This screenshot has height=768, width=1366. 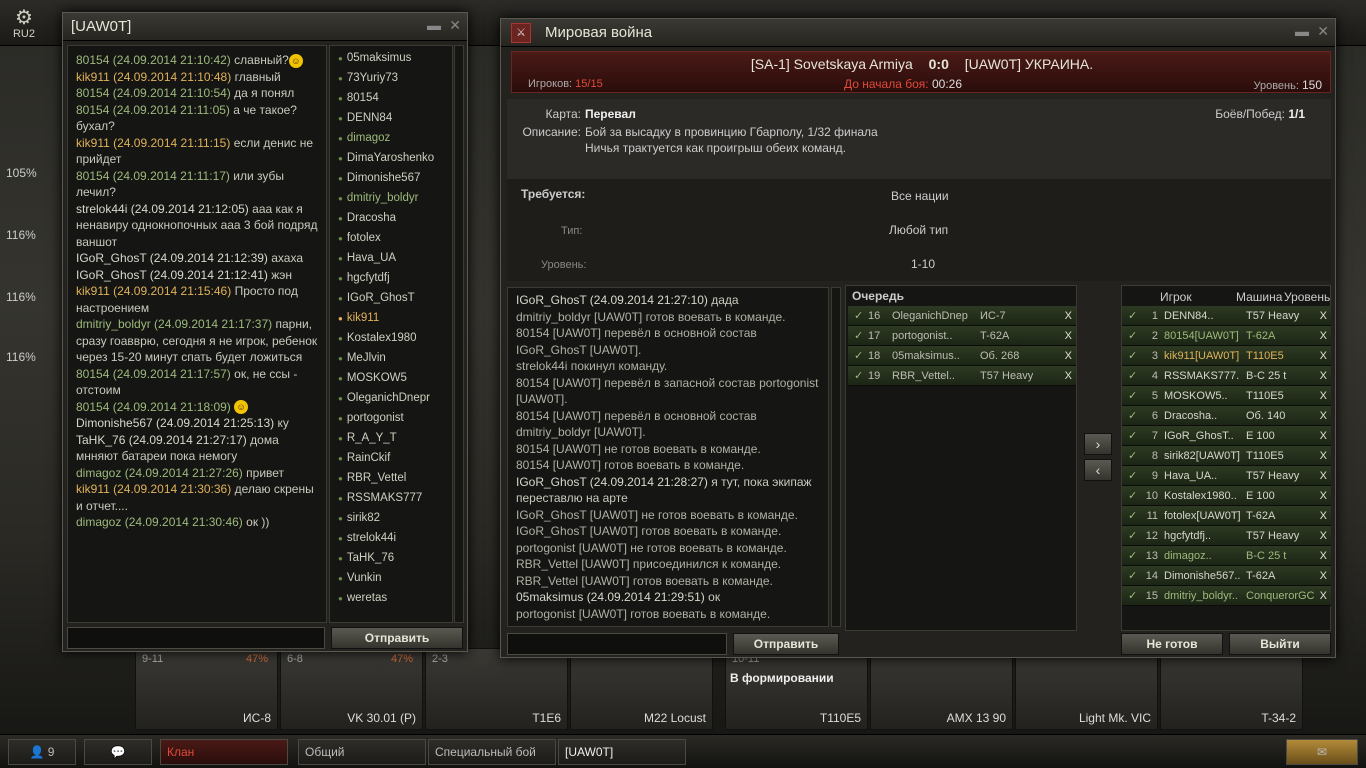 I want to click on war-window-title: Мировая война, so click(x=918, y=33).